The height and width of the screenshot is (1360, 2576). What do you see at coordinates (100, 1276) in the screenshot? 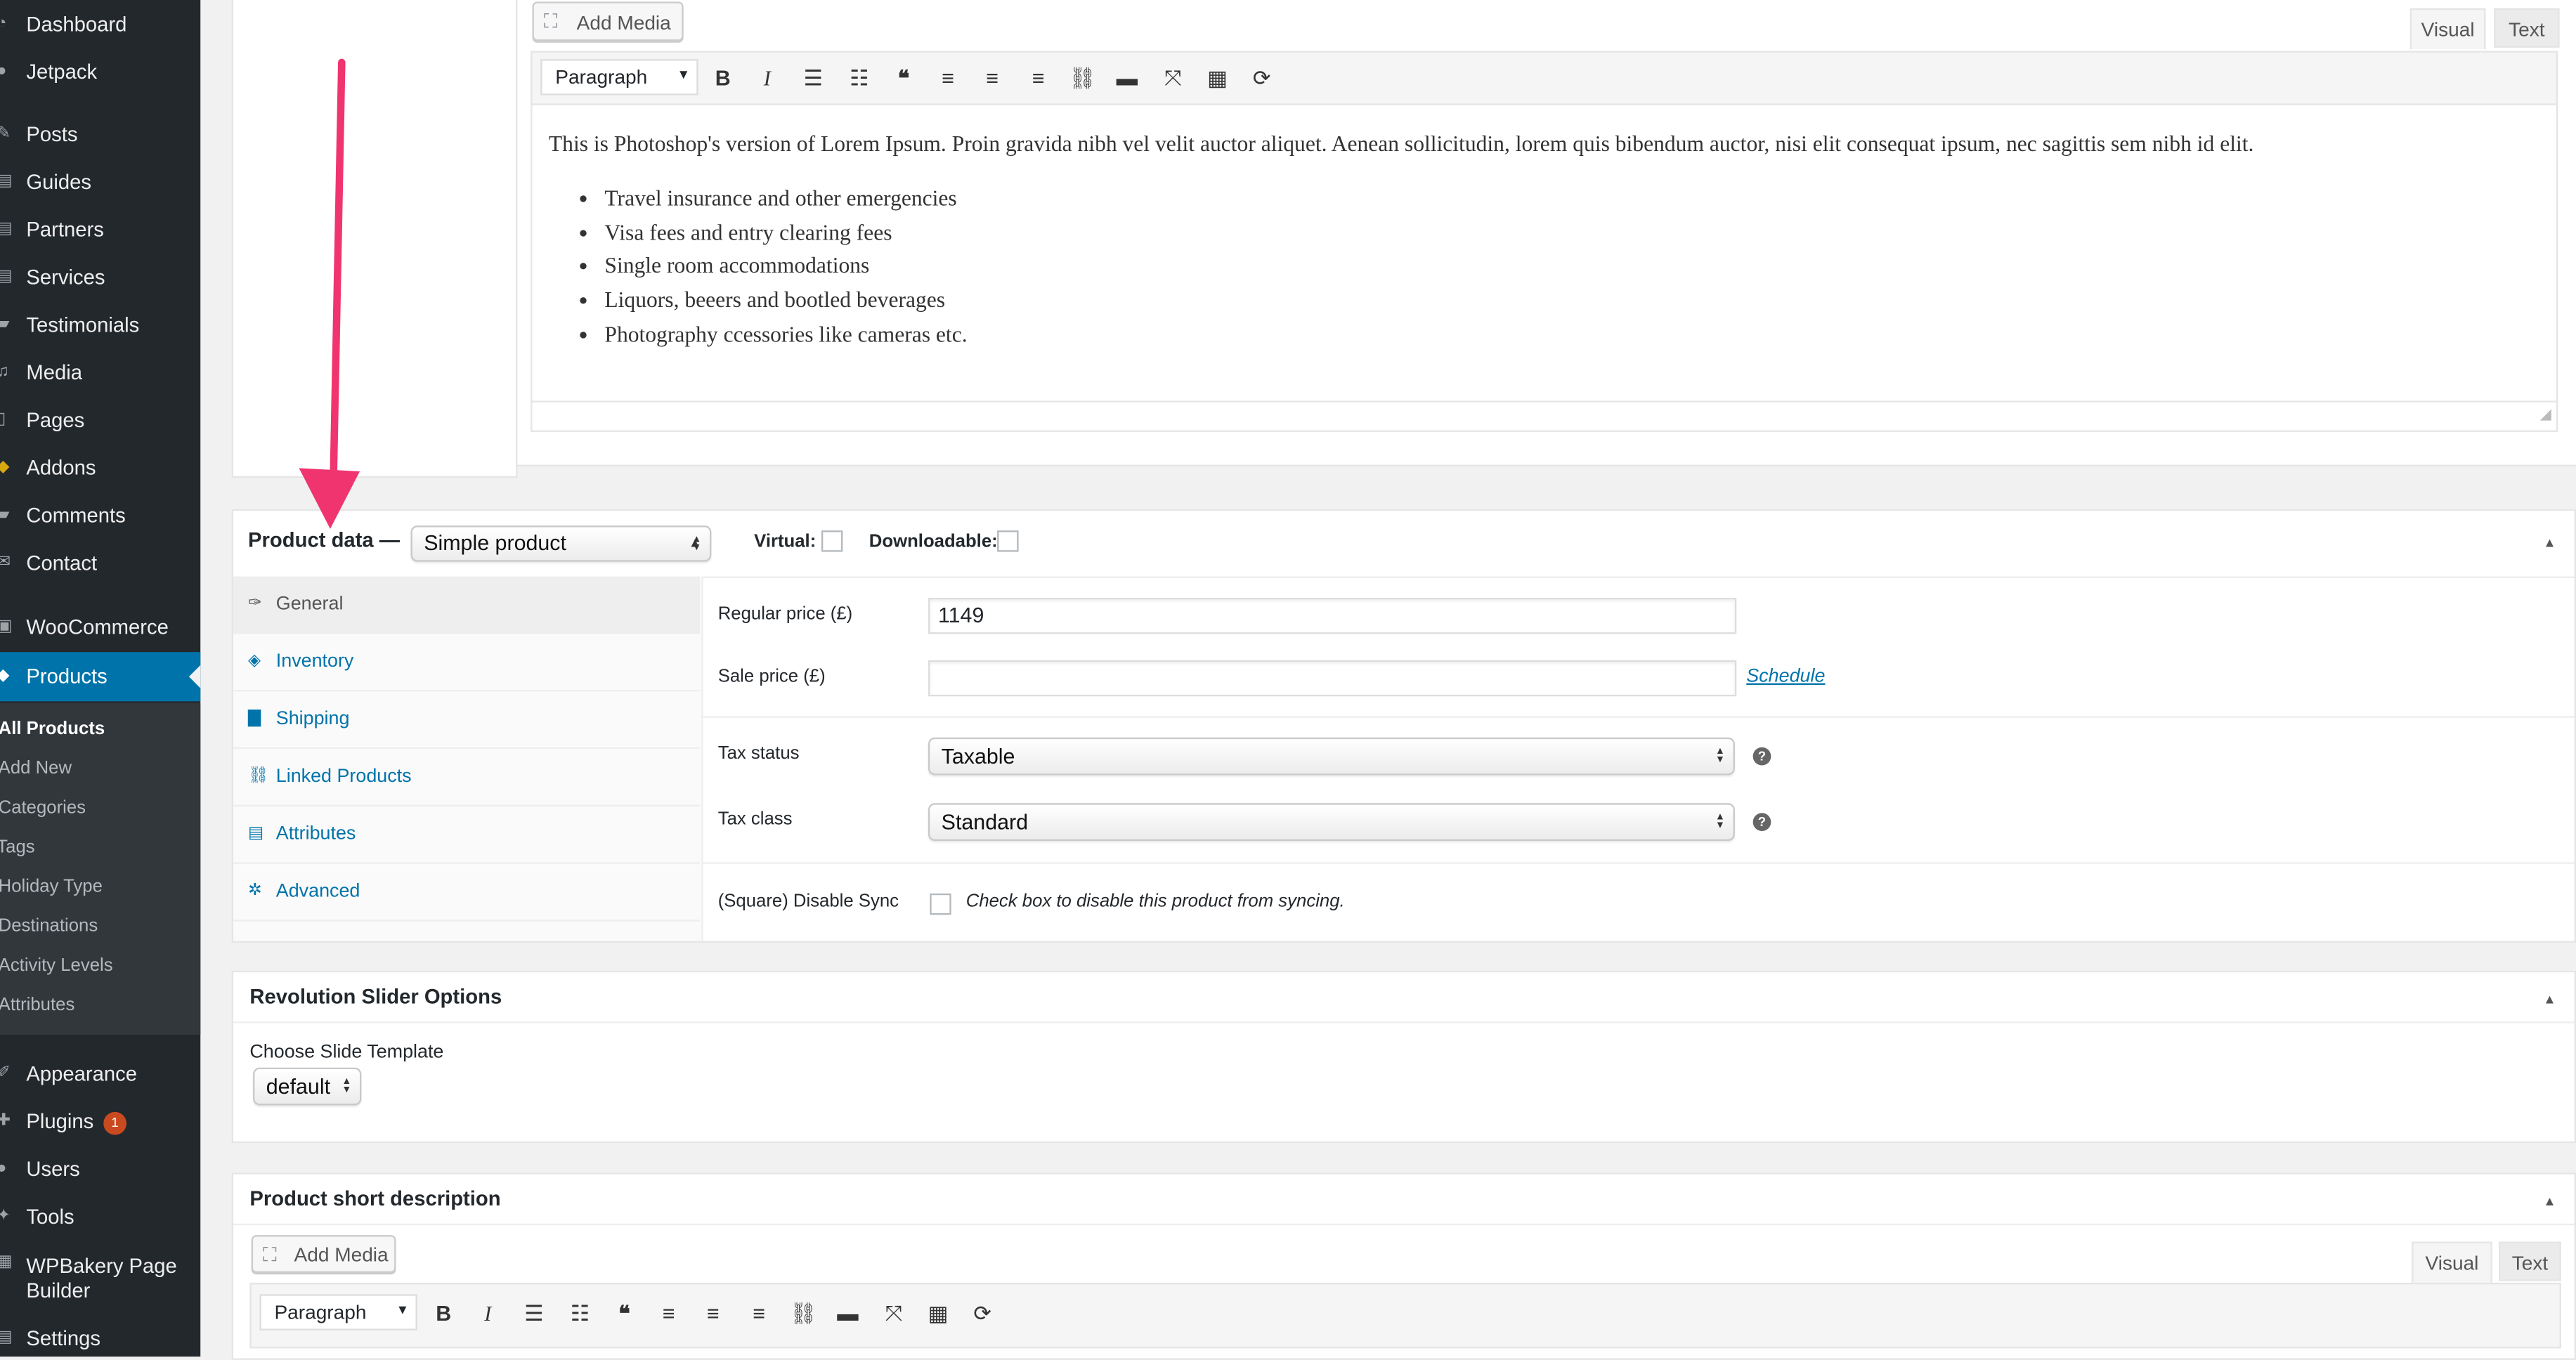
I see `menu-wpbakery: ▦WPBakery Page Builder` at bounding box center [100, 1276].